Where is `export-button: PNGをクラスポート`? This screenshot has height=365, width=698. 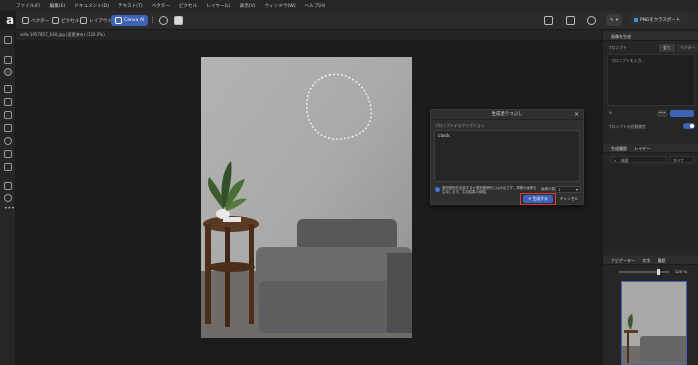 export-button: PNGをクラスポート is located at coordinates (658, 20).